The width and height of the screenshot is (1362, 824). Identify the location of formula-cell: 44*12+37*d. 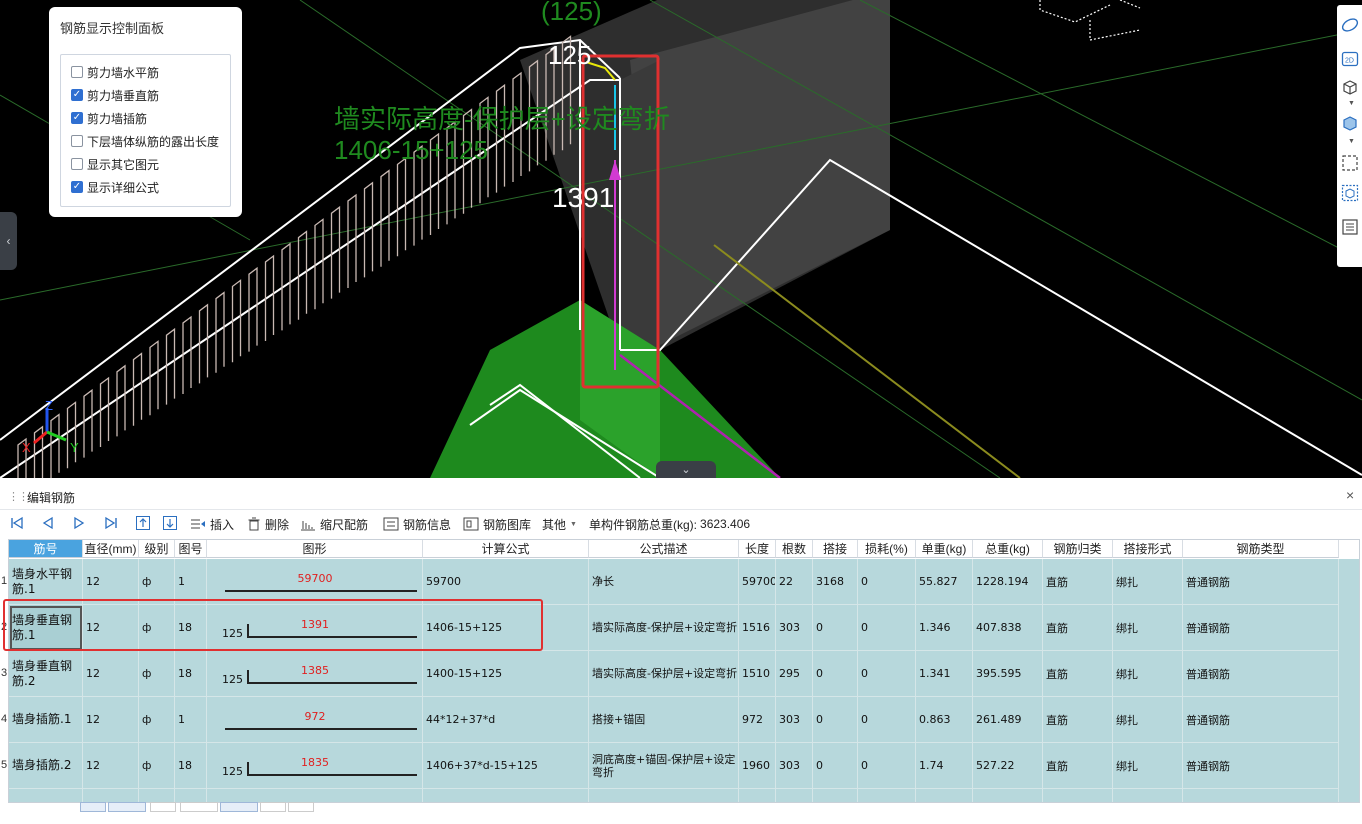
(506, 720).